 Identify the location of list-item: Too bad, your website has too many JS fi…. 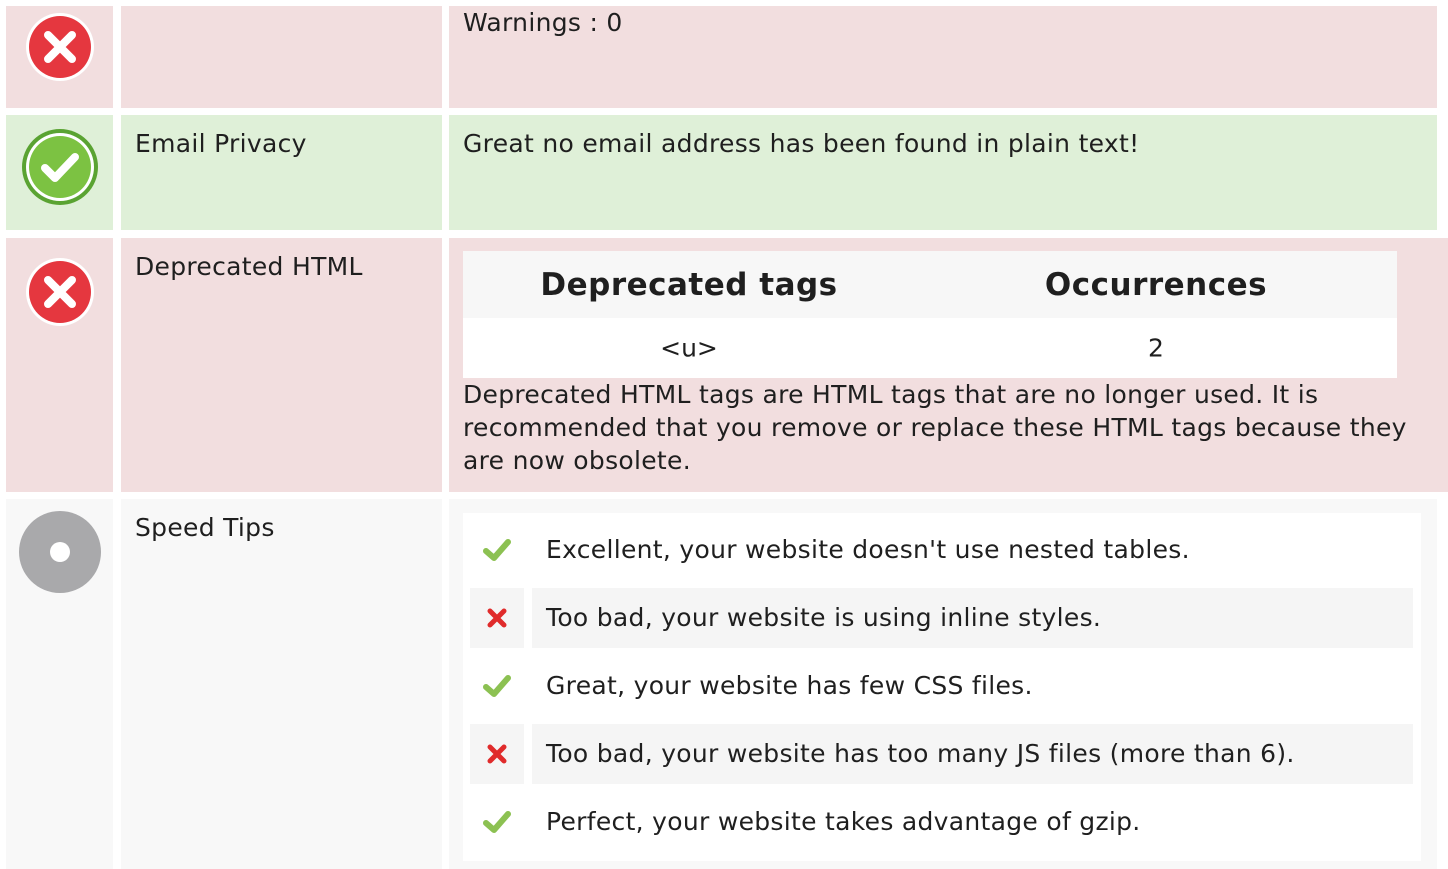
(941, 754).